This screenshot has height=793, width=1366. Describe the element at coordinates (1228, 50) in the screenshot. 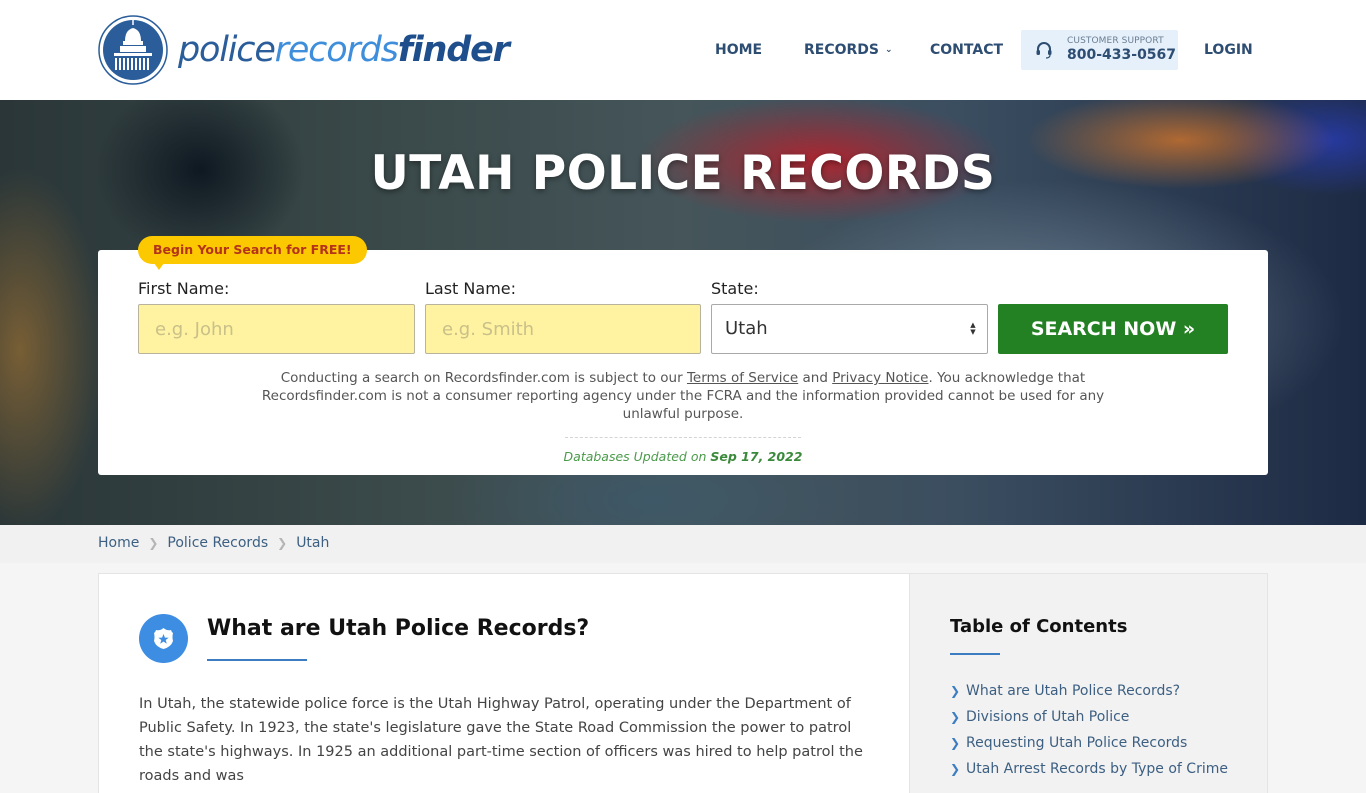

I see `nav-login: LOGIN` at that location.